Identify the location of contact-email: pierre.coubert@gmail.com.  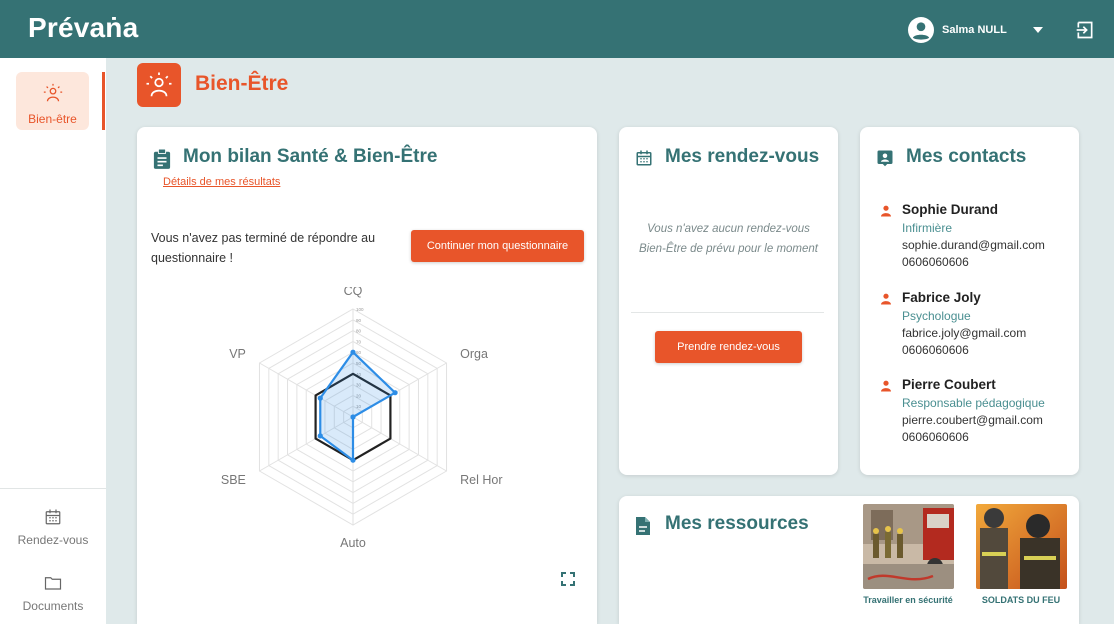
(988, 420).